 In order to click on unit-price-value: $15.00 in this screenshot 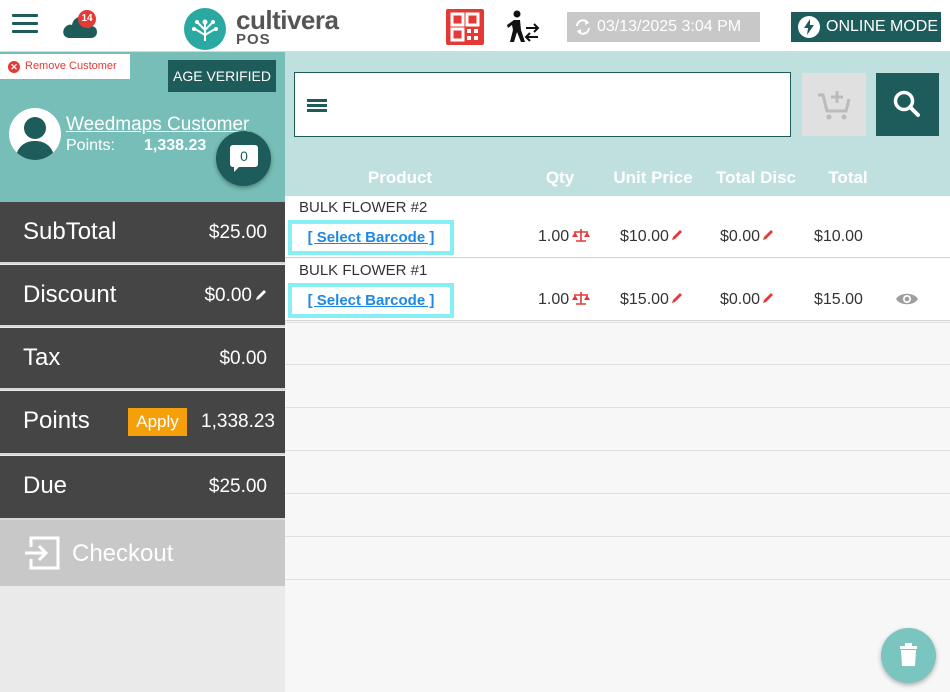, I will do `click(644, 299)`.